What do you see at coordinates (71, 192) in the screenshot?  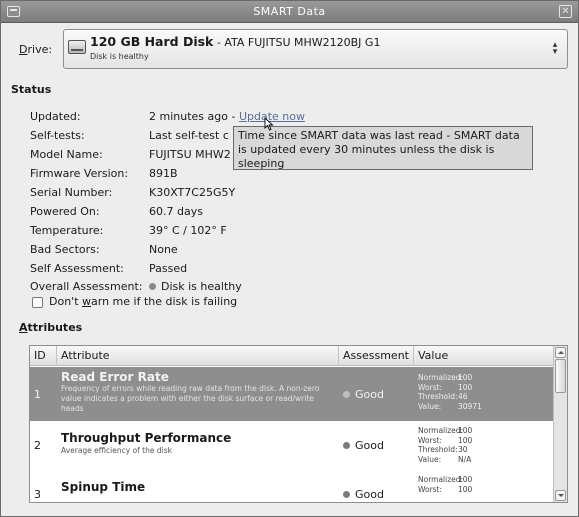 I see `serial-number-label: Serial Number:` at bounding box center [71, 192].